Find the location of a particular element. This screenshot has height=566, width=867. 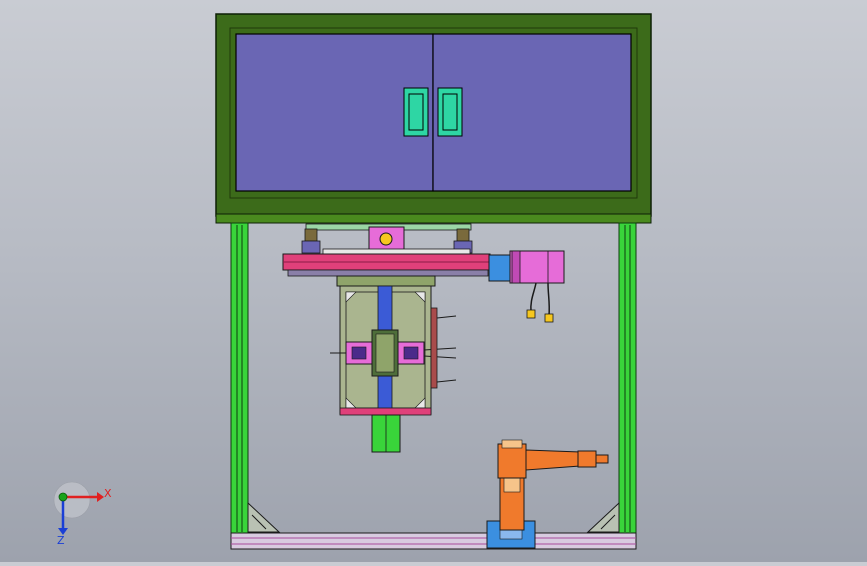

right-post is located at coordinates (627, 378).